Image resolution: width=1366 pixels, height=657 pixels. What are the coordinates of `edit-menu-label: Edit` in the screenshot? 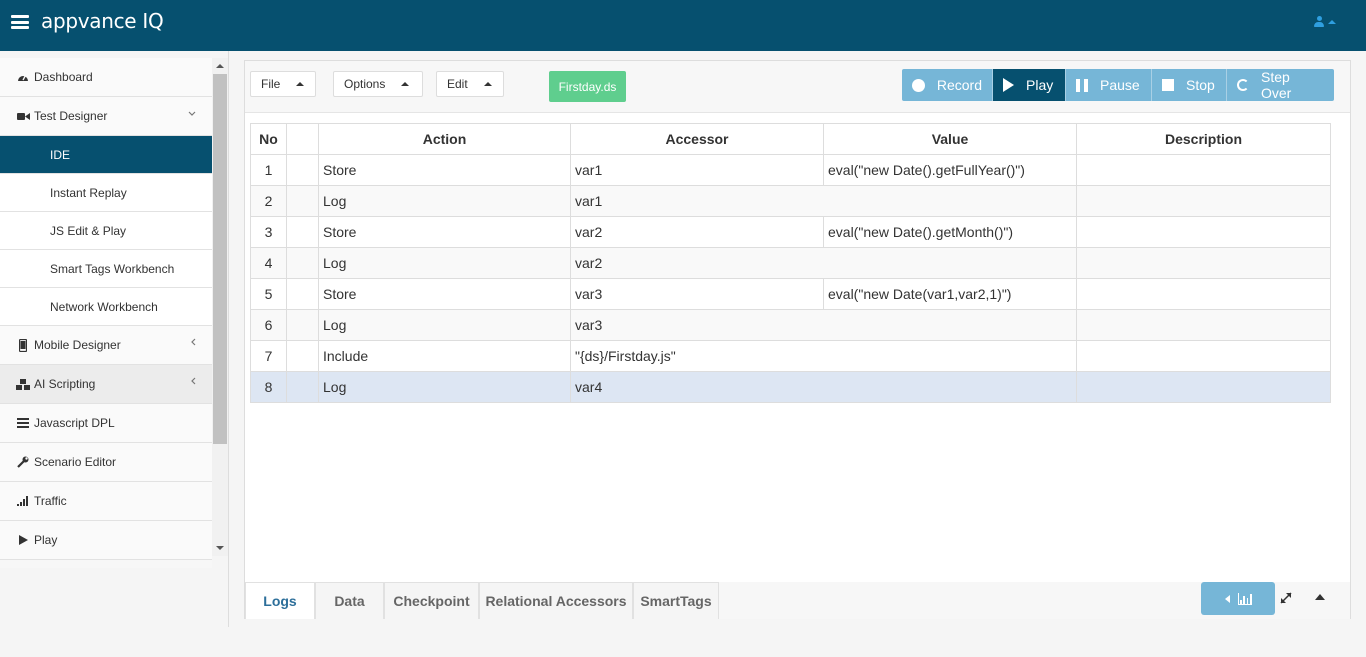 It's located at (457, 84).